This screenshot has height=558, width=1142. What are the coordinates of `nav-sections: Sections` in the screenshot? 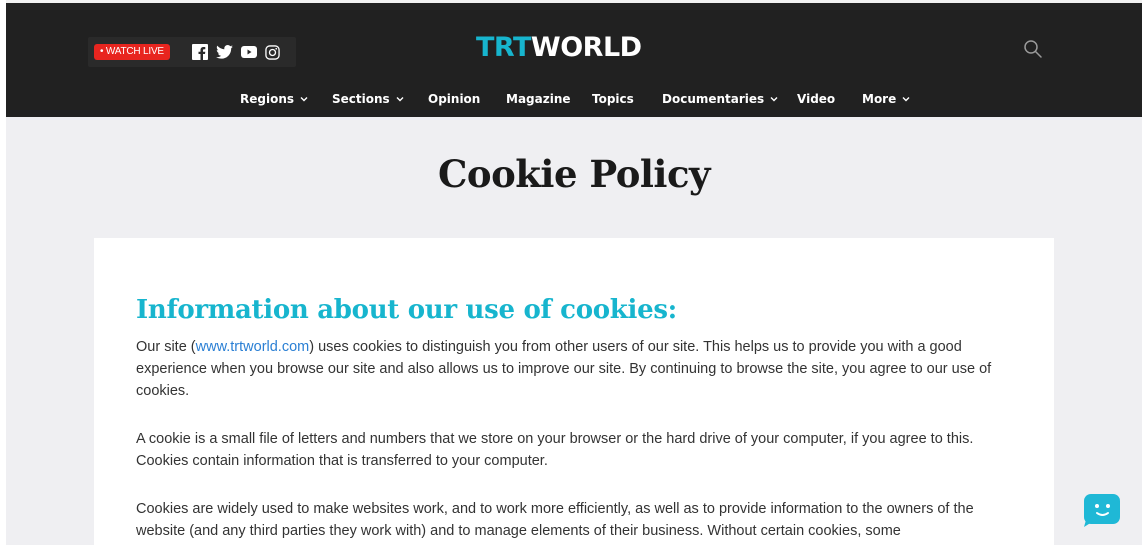 It's located at (368, 99).